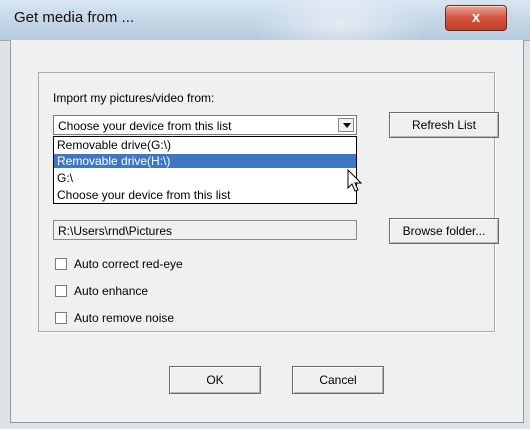 The width and height of the screenshot is (530, 429). I want to click on device-option: Removable drive(G:\), so click(205, 145).